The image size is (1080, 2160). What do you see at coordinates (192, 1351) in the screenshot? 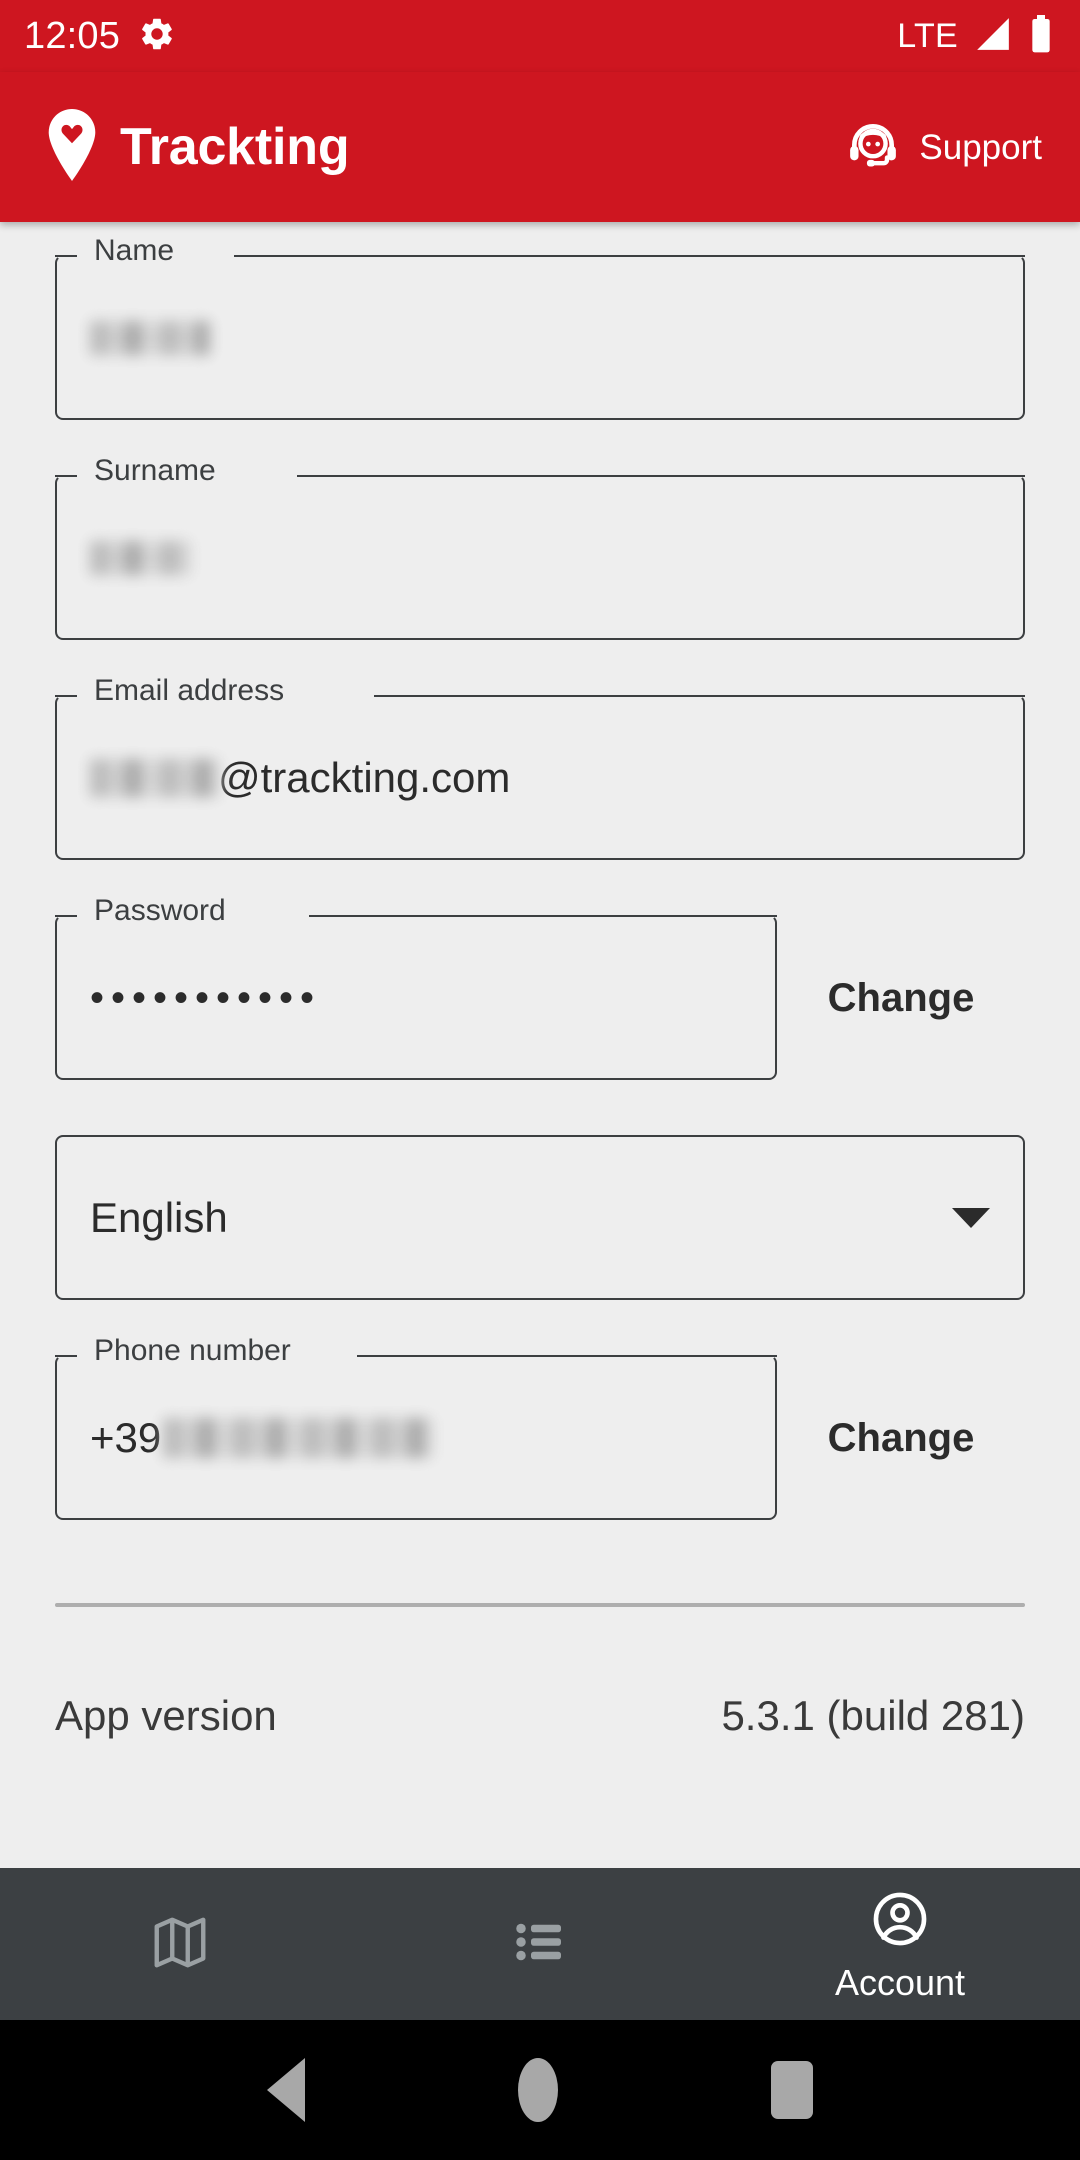
I see `phone-label: Phone number` at bounding box center [192, 1351].